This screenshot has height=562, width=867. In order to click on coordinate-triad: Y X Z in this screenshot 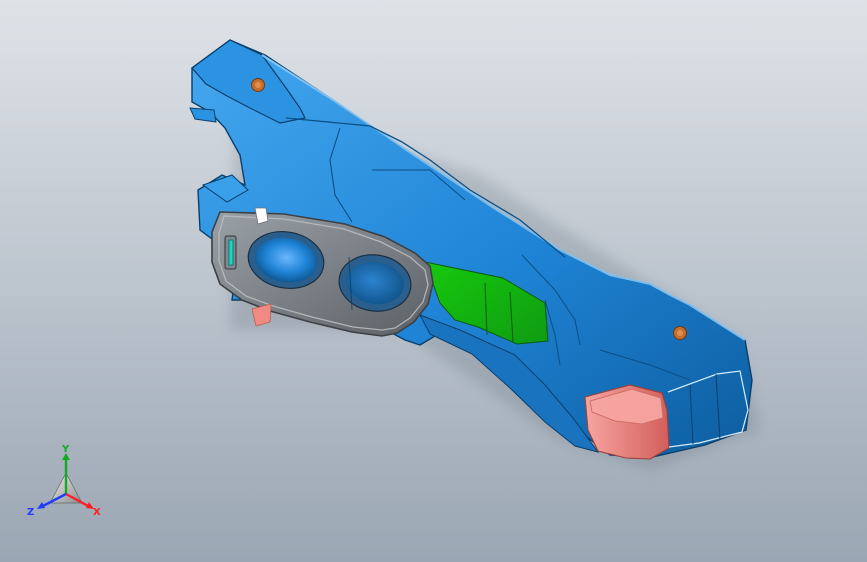, I will do `click(64, 481)`.